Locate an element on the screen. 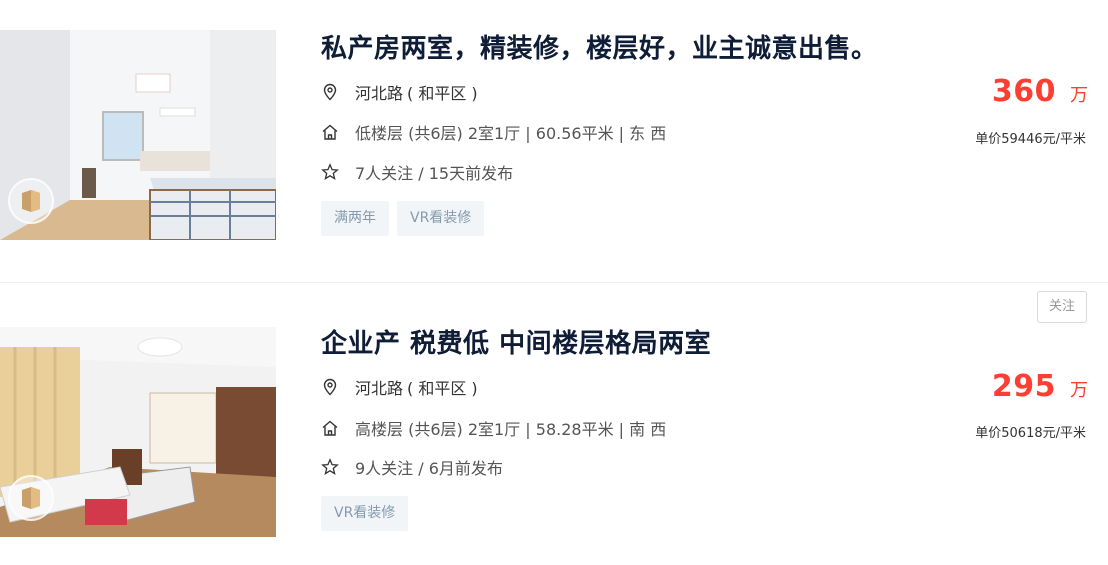  unit-price: 单价59446元/平米 is located at coordinates (1030, 139).